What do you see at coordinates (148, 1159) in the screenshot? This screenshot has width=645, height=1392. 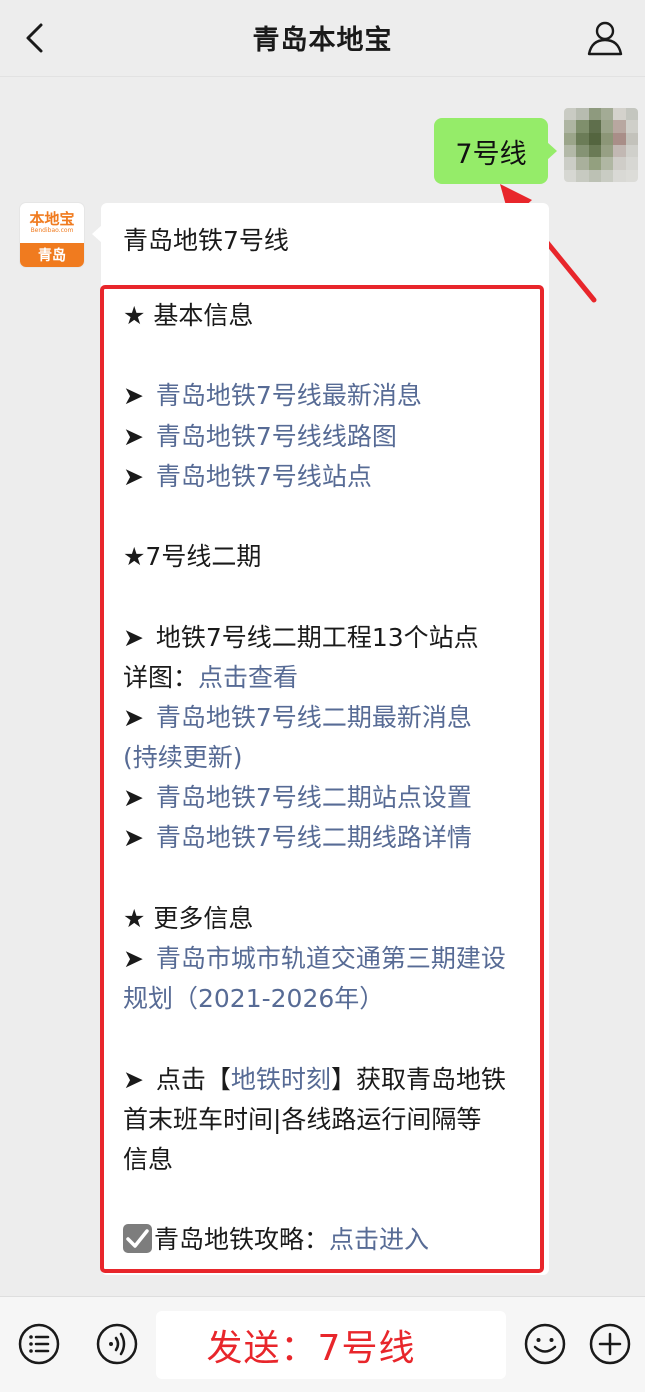 I see `message-text: 信息` at bounding box center [148, 1159].